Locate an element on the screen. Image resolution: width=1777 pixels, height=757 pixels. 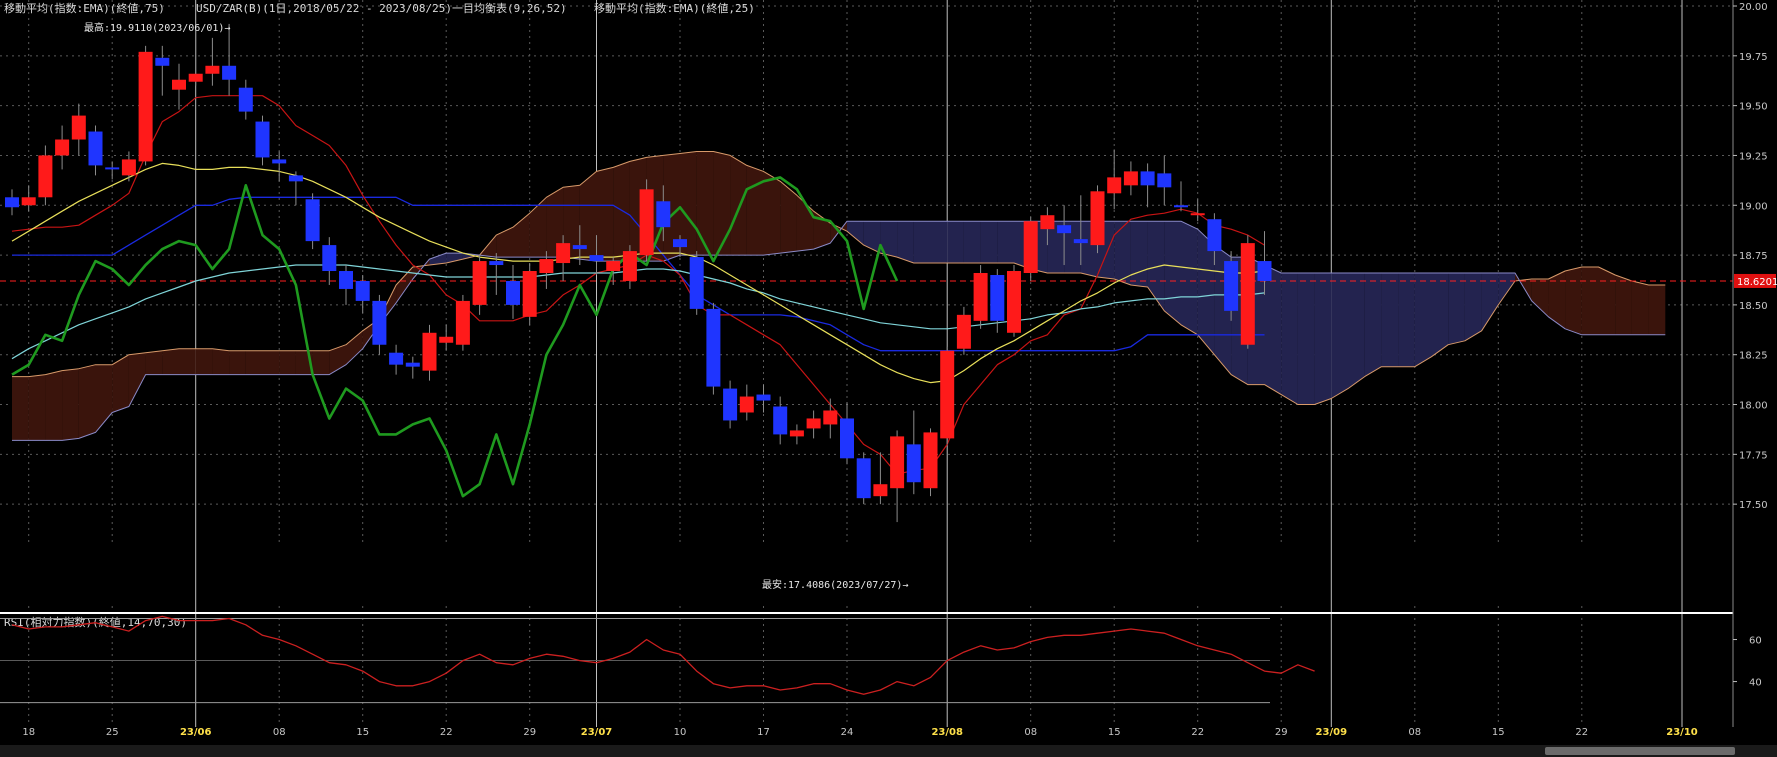
price-tick-label: 18.00 is located at coordinates (1753, 406).